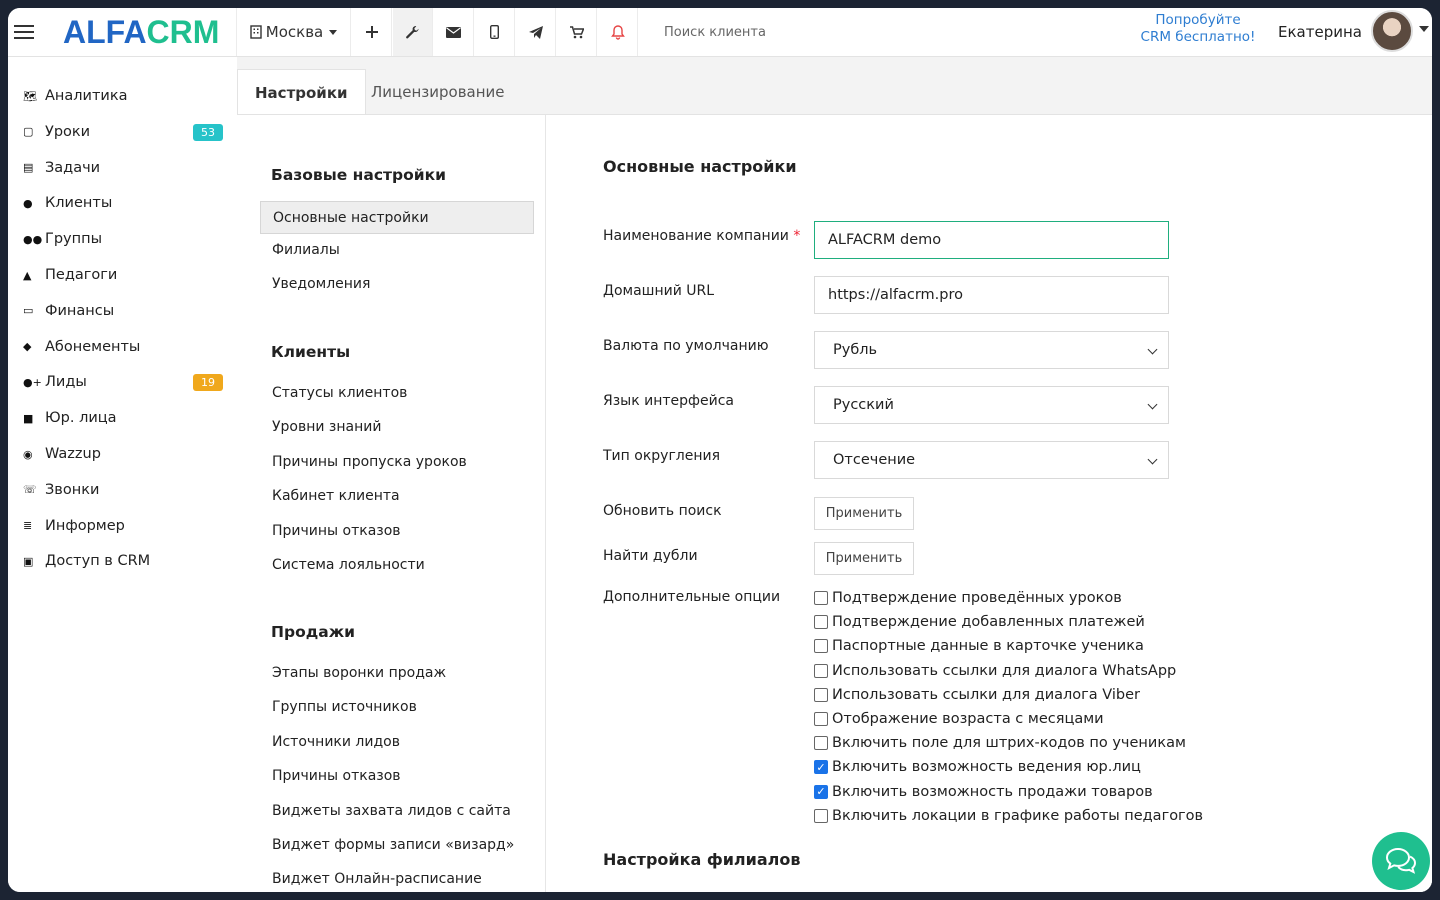 This screenshot has height=900, width=1440. Describe the element at coordinates (123, 418) in the screenshot. I see `sidebar-item: ■Юр. лица` at that location.